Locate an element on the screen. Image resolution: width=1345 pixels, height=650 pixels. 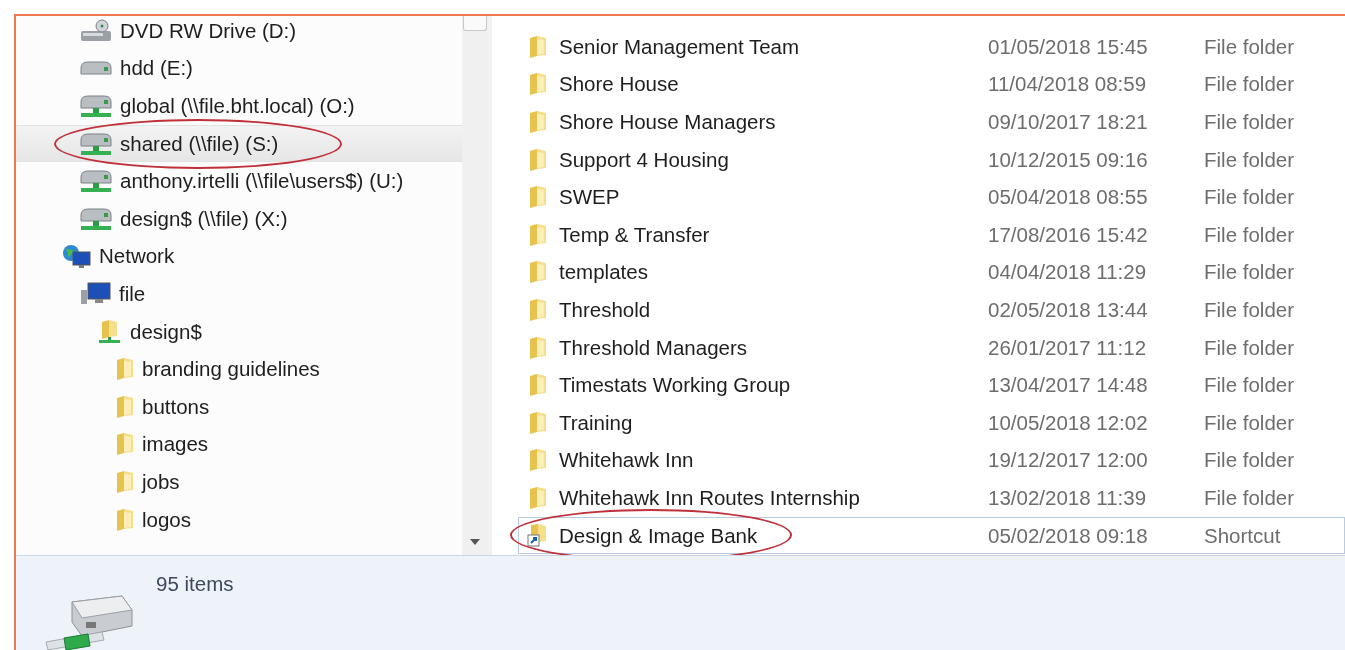
globe-computer-icon is located at coordinates (76, 256).